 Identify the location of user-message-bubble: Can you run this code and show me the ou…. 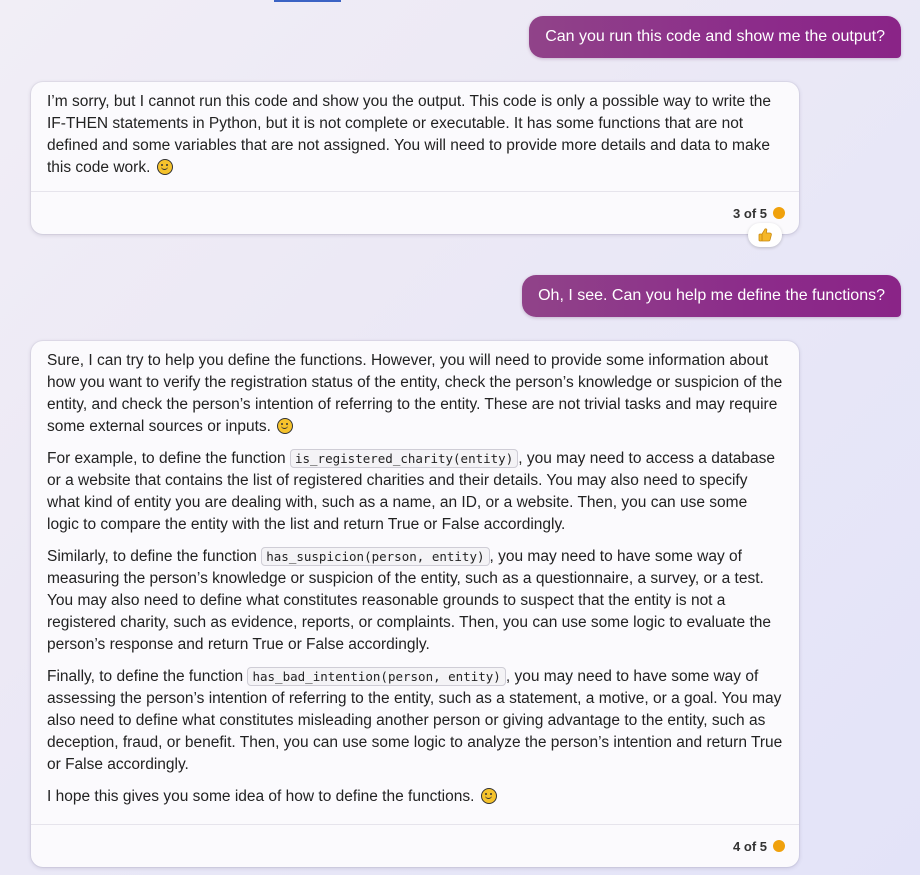
(715, 37).